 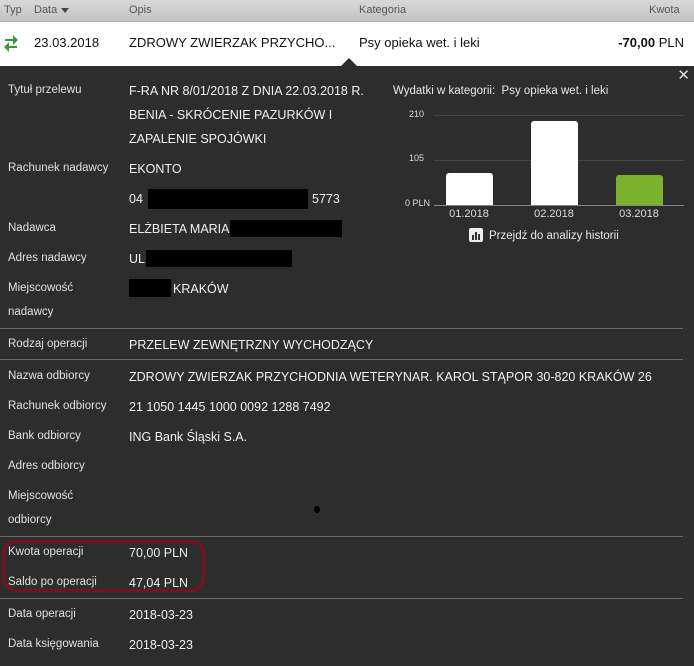 I want to click on highlight-annotation, so click(x=103, y=566).